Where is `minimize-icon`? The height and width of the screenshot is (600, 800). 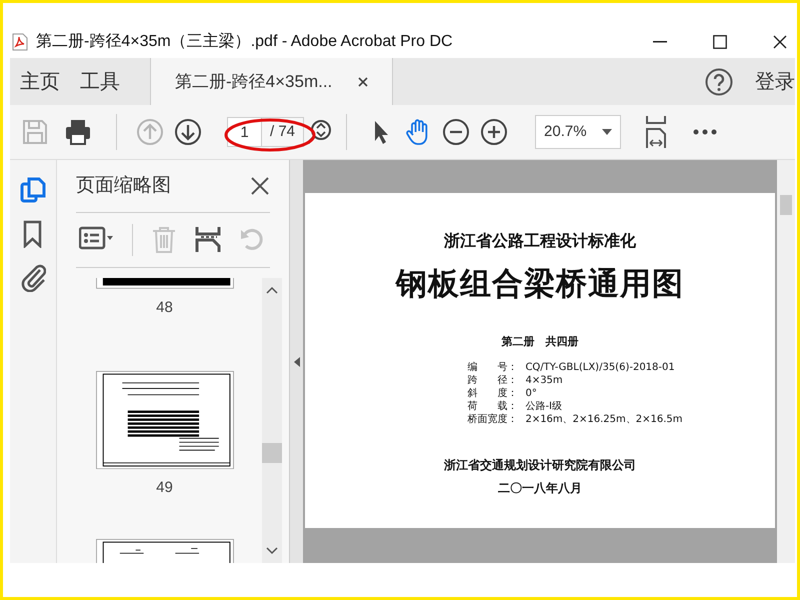
minimize-icon is located at coordinates (660, 41).